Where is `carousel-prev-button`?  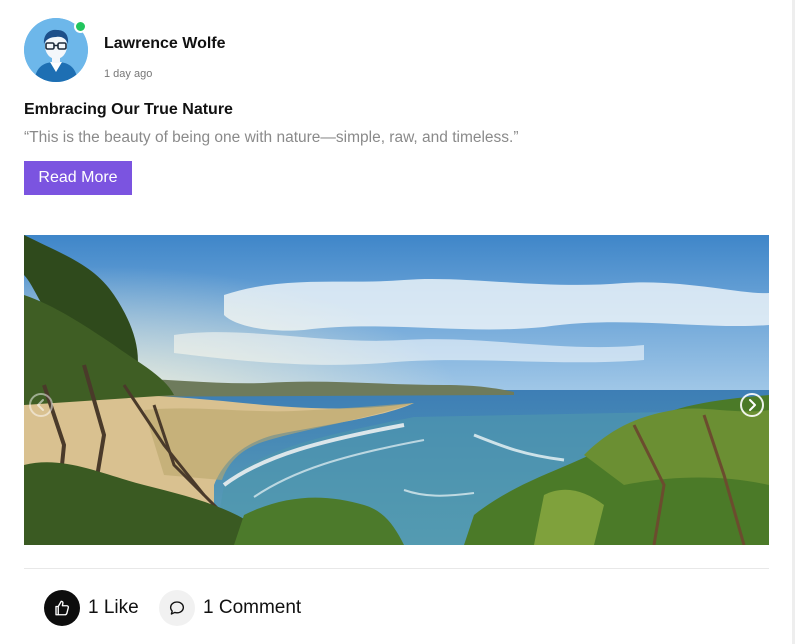 carousel-prev-button is located at coordinates (41, 405).